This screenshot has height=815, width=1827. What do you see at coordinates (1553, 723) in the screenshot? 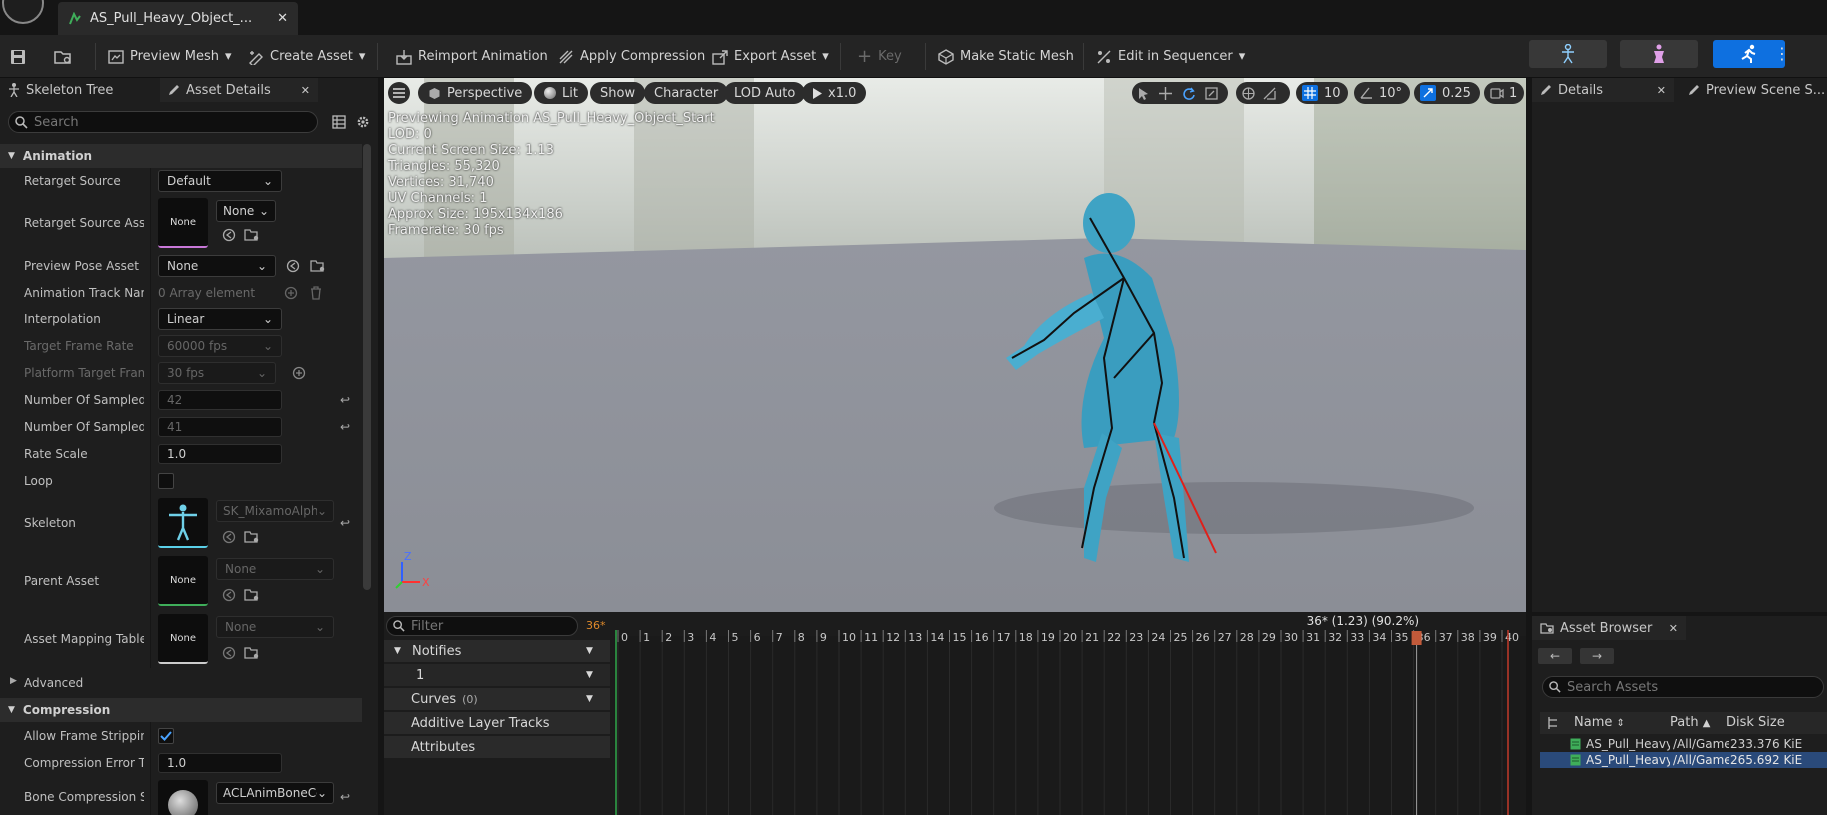
I see `column-options-icon` at bounding box center [1553, 723].